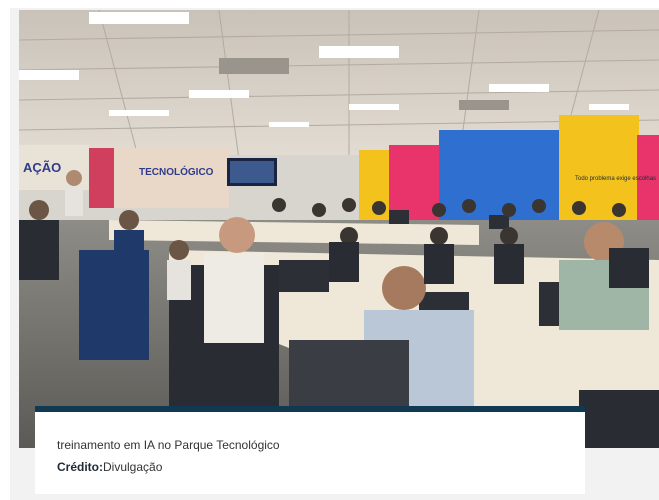  What do you see at coordinates (133, 467) in the screenshot?
I see `credit-value: Divulgação` at bounding box center [133, 467].